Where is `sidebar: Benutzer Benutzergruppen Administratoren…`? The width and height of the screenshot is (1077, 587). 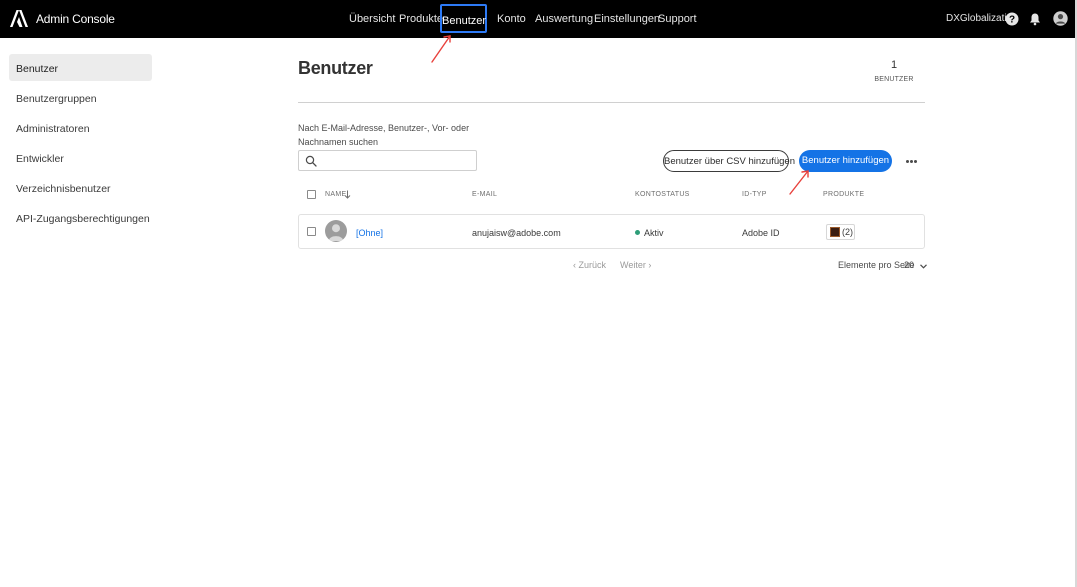 sidebar: Benutzer Benutzergruppen Administratoren… is located at coordinates (81, 312).